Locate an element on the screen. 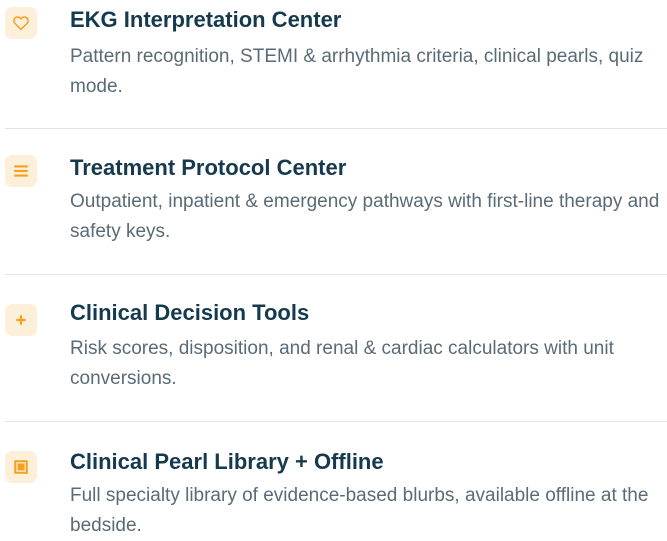 Image resolution: width=667 pixels, height=541 pixels. heart-icon is located at coordinates (21, 23).